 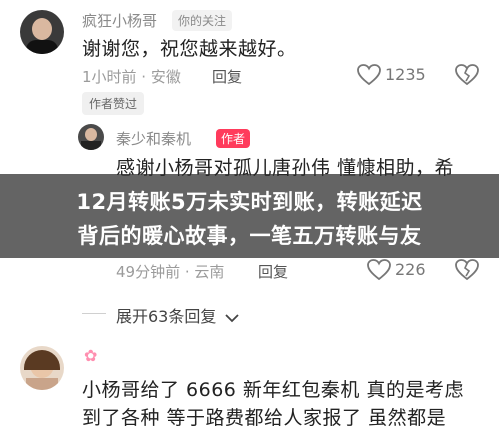 I want to click on like-count: 1235, so click(x=405, y=74).